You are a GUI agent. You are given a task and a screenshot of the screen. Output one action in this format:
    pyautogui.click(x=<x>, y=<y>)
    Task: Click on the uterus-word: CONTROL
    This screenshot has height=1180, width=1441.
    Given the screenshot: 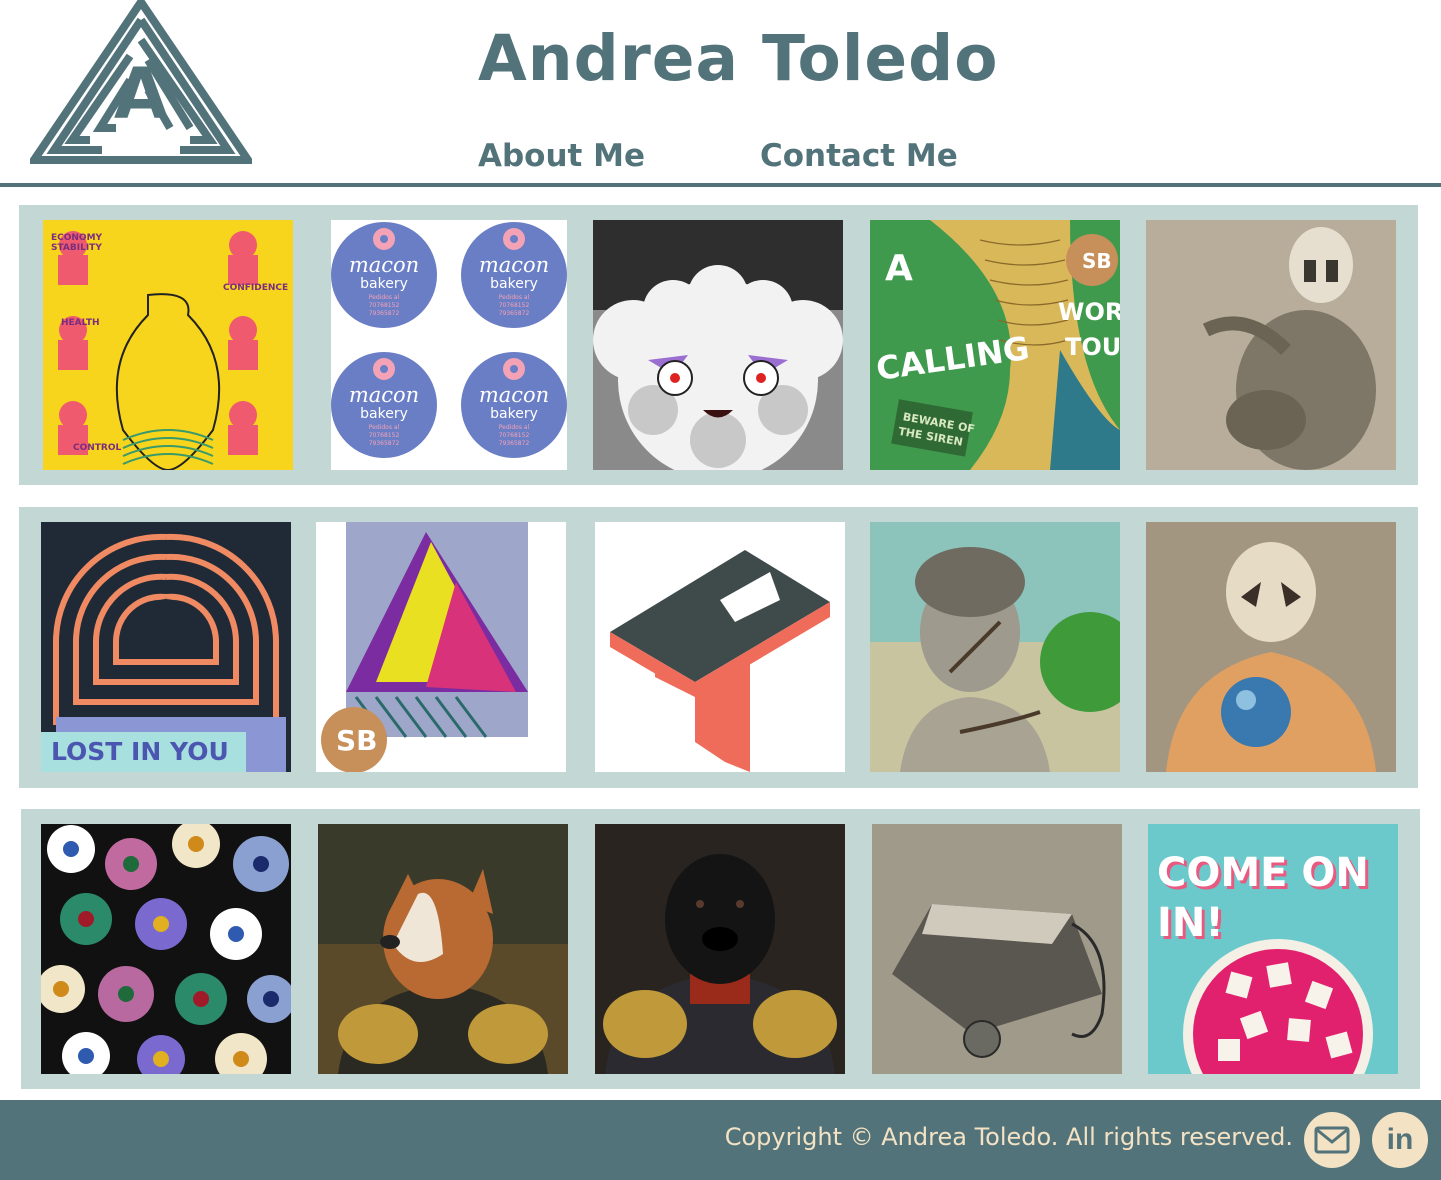 What is the action you would take?
    pyautogui.click(x=97, y=448)
    